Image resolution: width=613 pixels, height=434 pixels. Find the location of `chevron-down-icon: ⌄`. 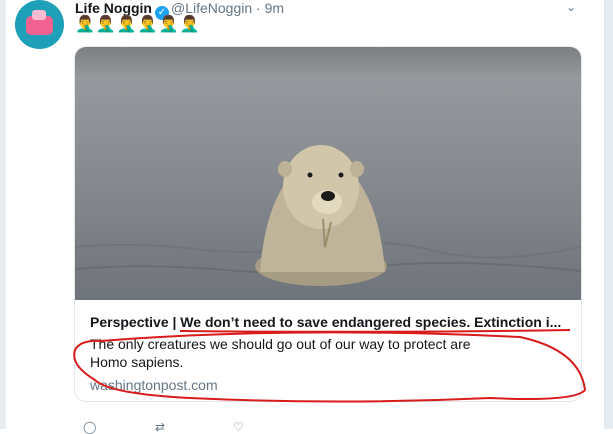

chevron-down-icon: ⌄ is located at coordinates (571, 8).